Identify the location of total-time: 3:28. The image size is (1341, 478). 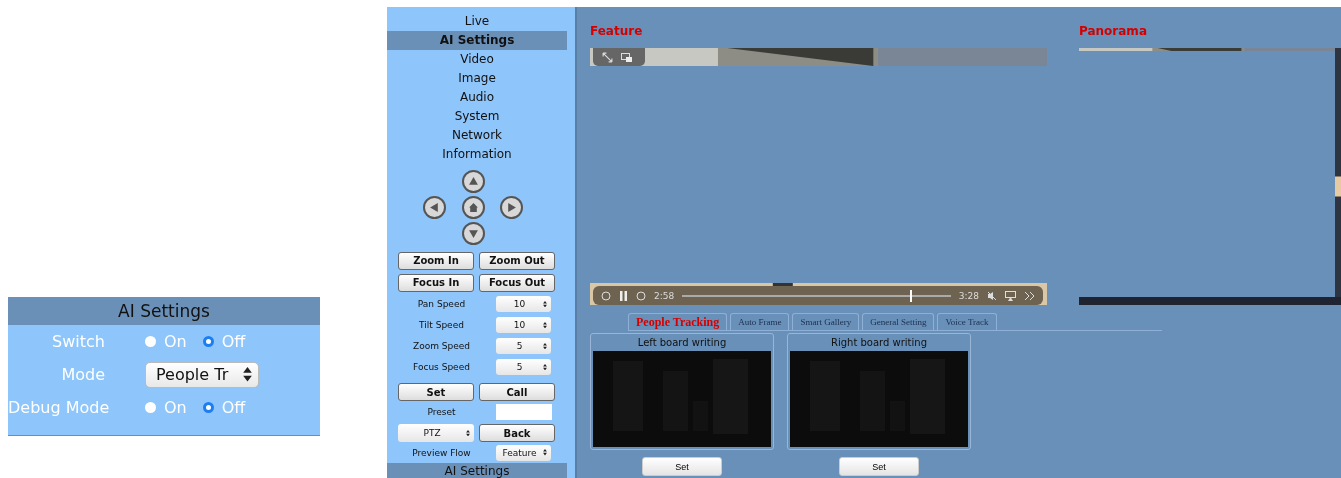
(968, 295).